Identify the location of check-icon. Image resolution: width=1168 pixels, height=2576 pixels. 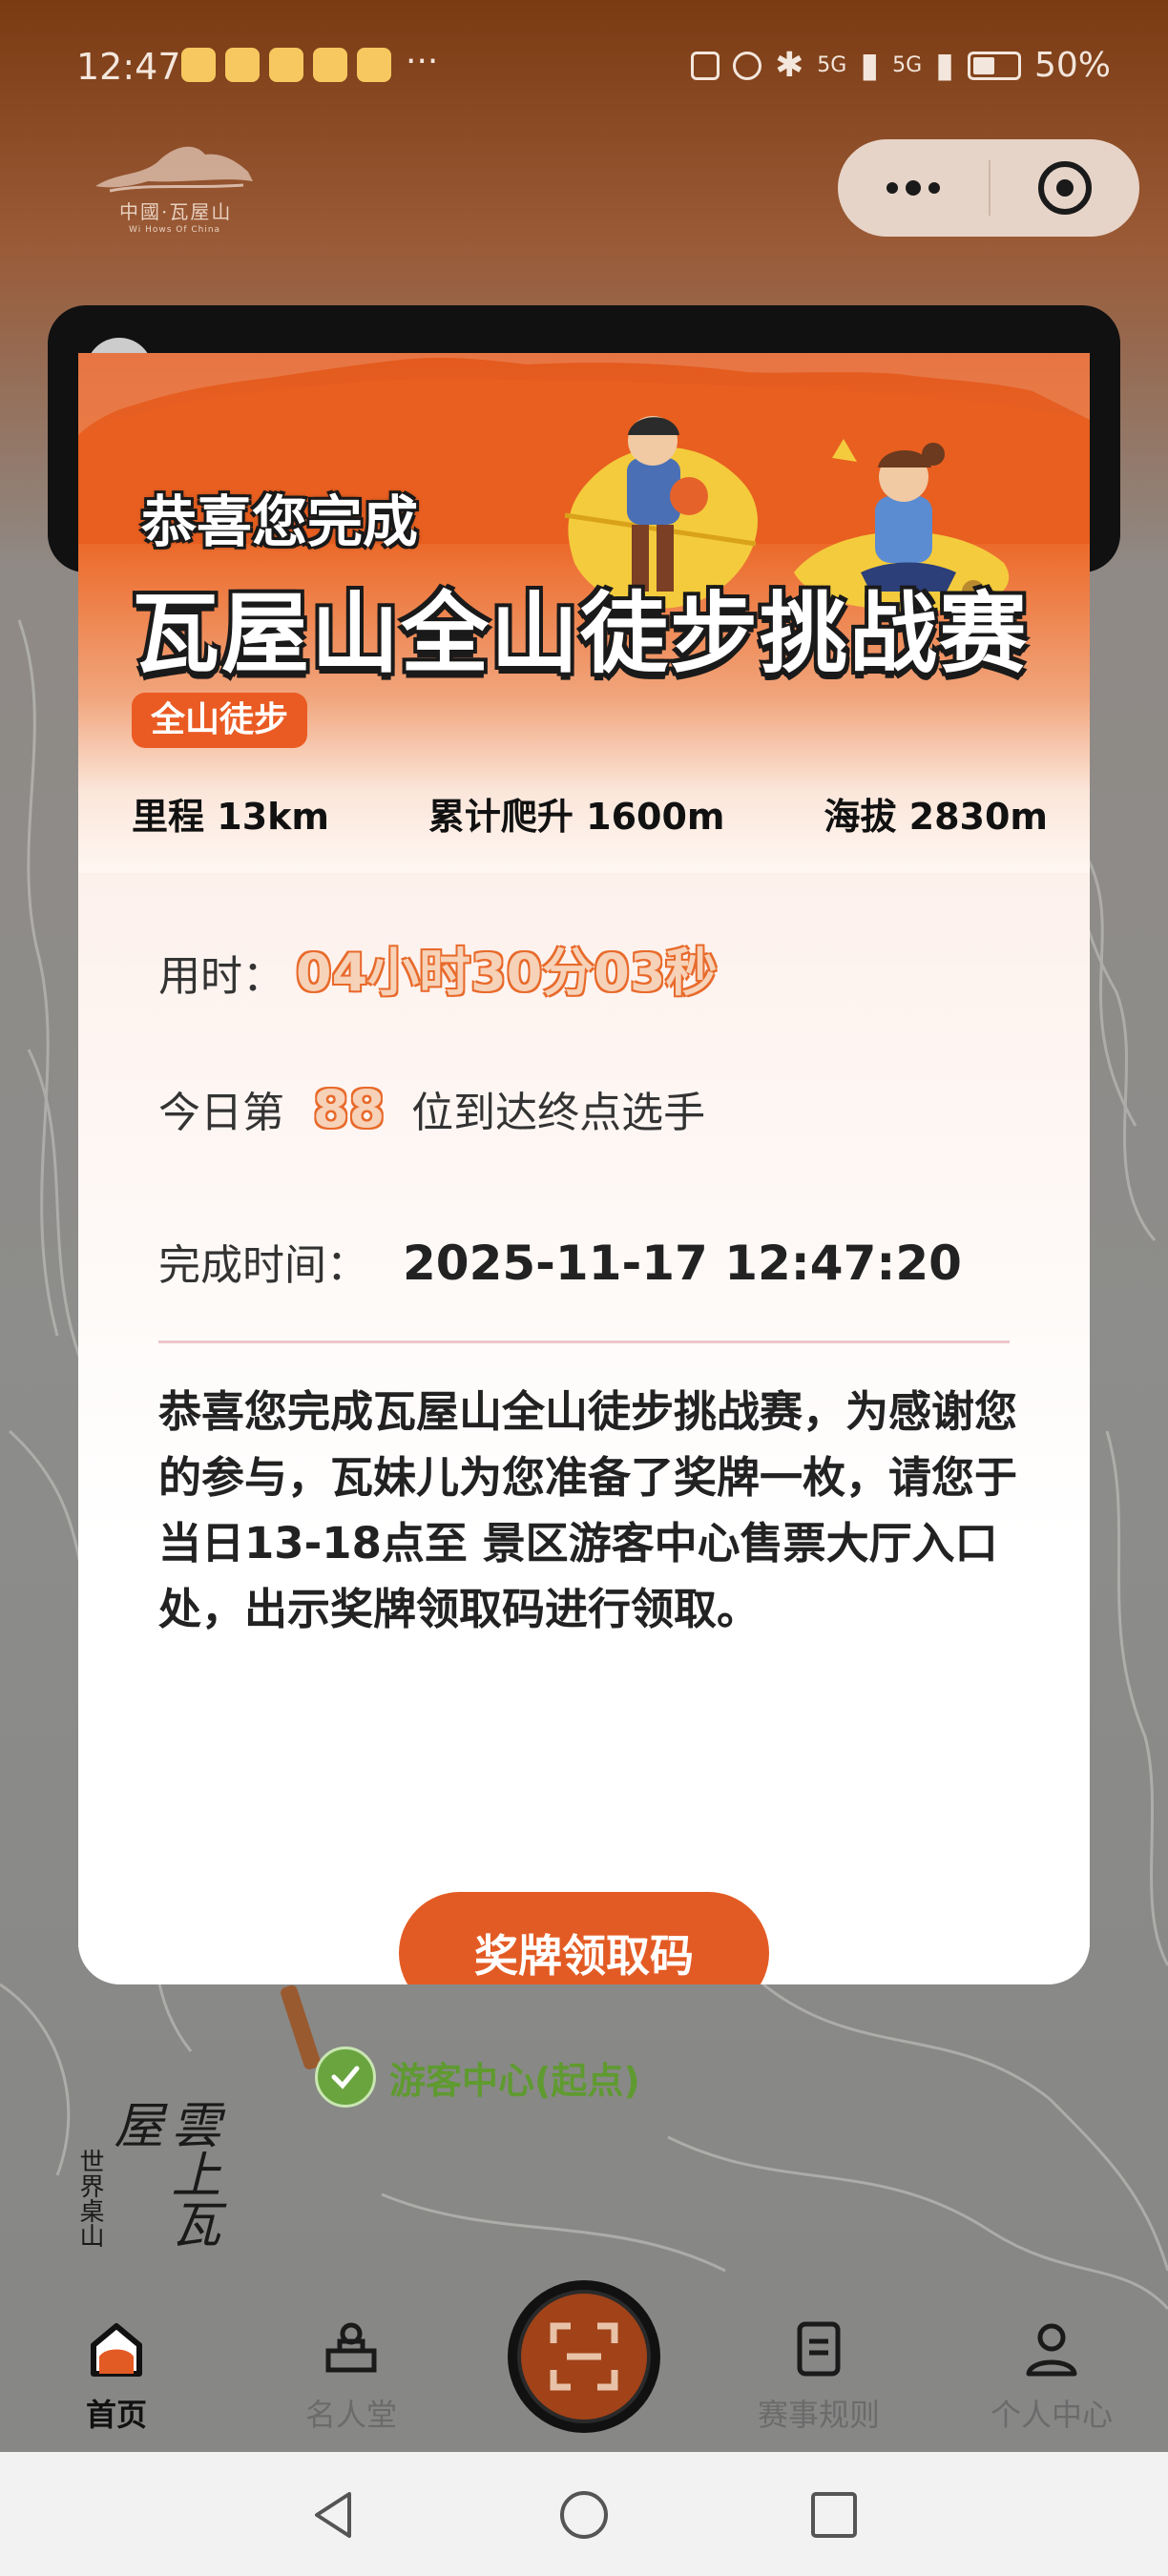
(345, 2077).